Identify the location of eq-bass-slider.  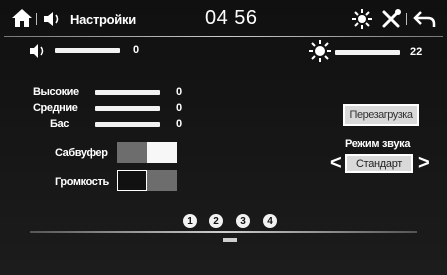
(127, 124).